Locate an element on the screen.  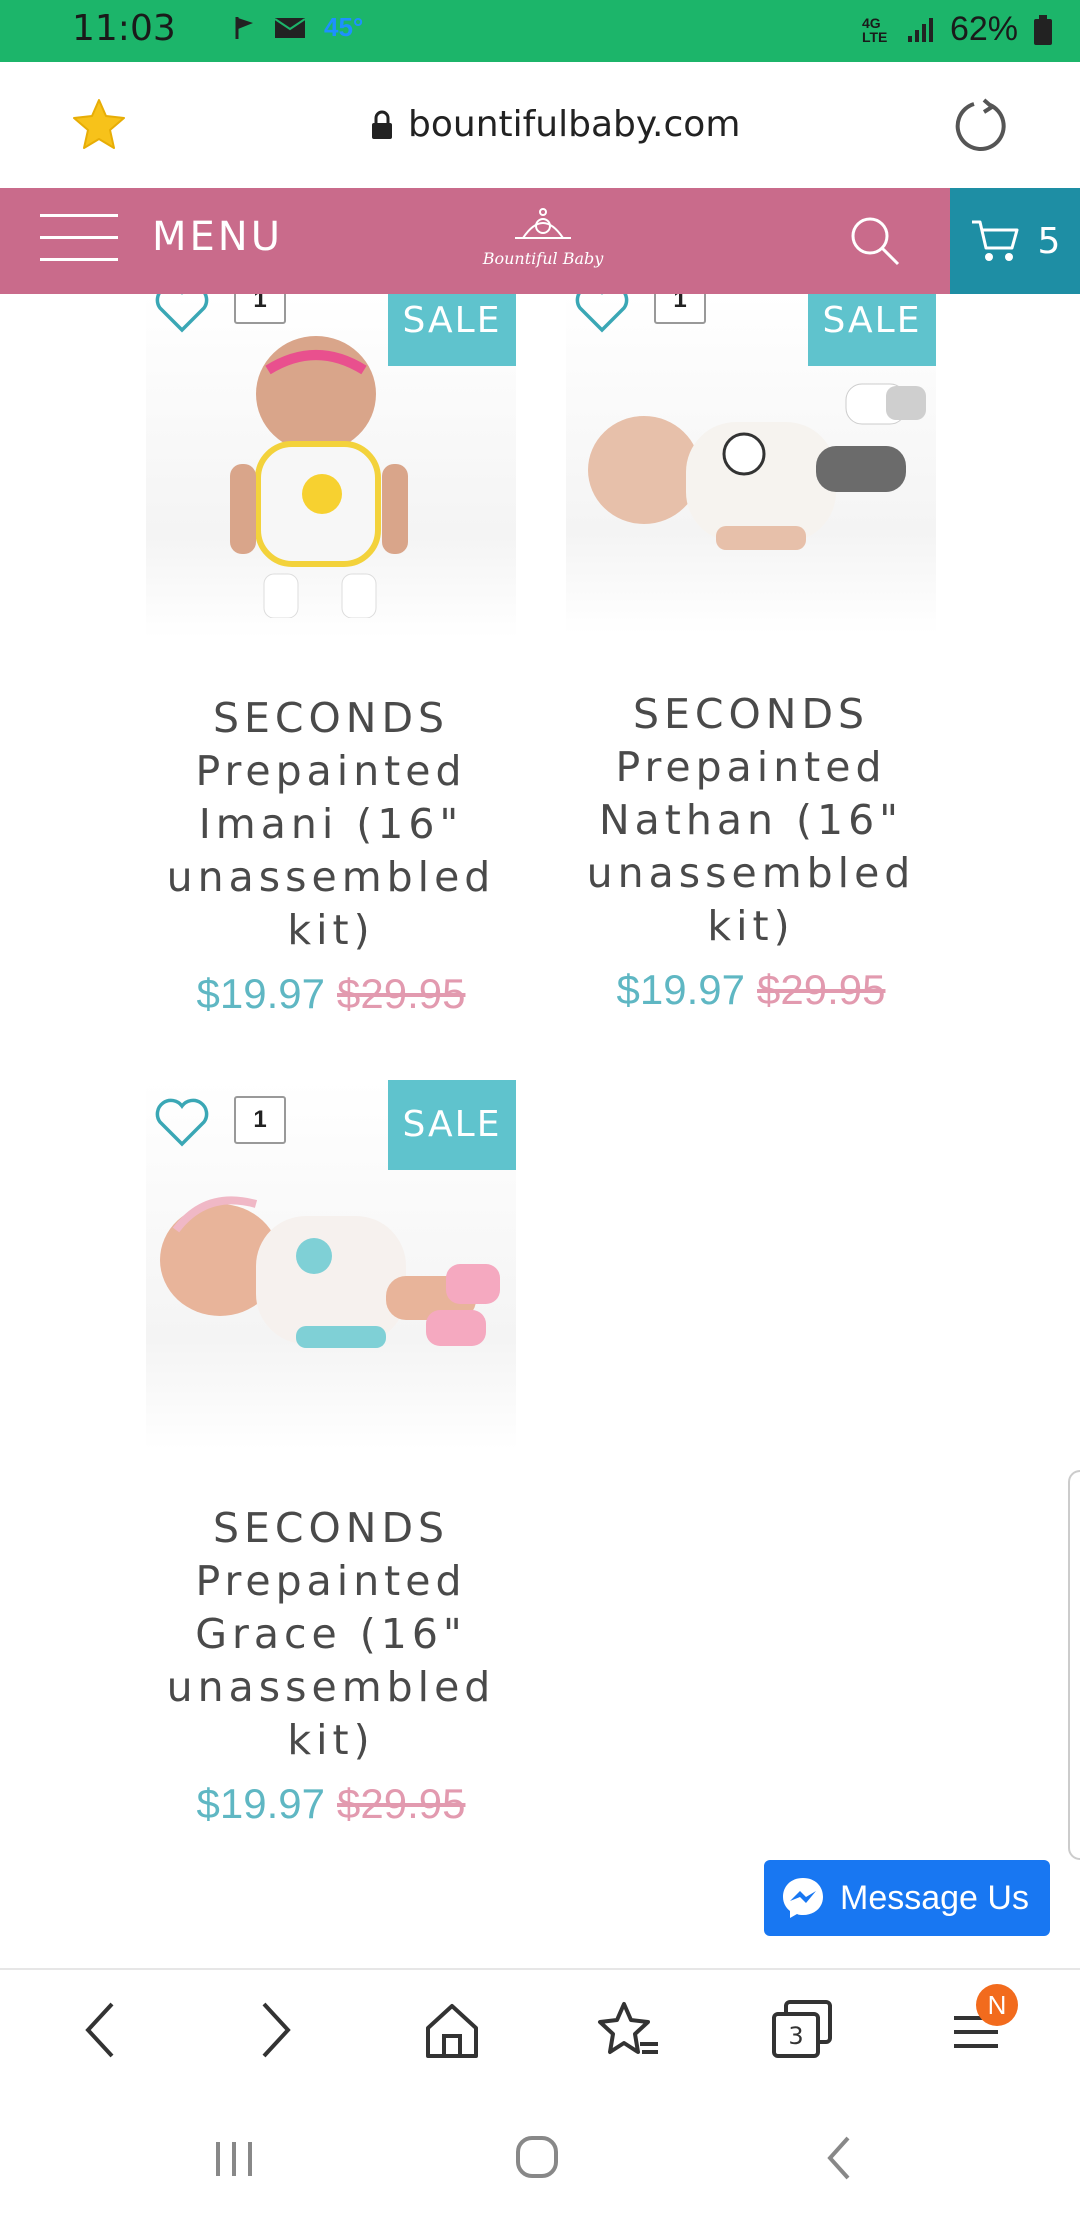
forward-button is located at coordinates (276, 2032).